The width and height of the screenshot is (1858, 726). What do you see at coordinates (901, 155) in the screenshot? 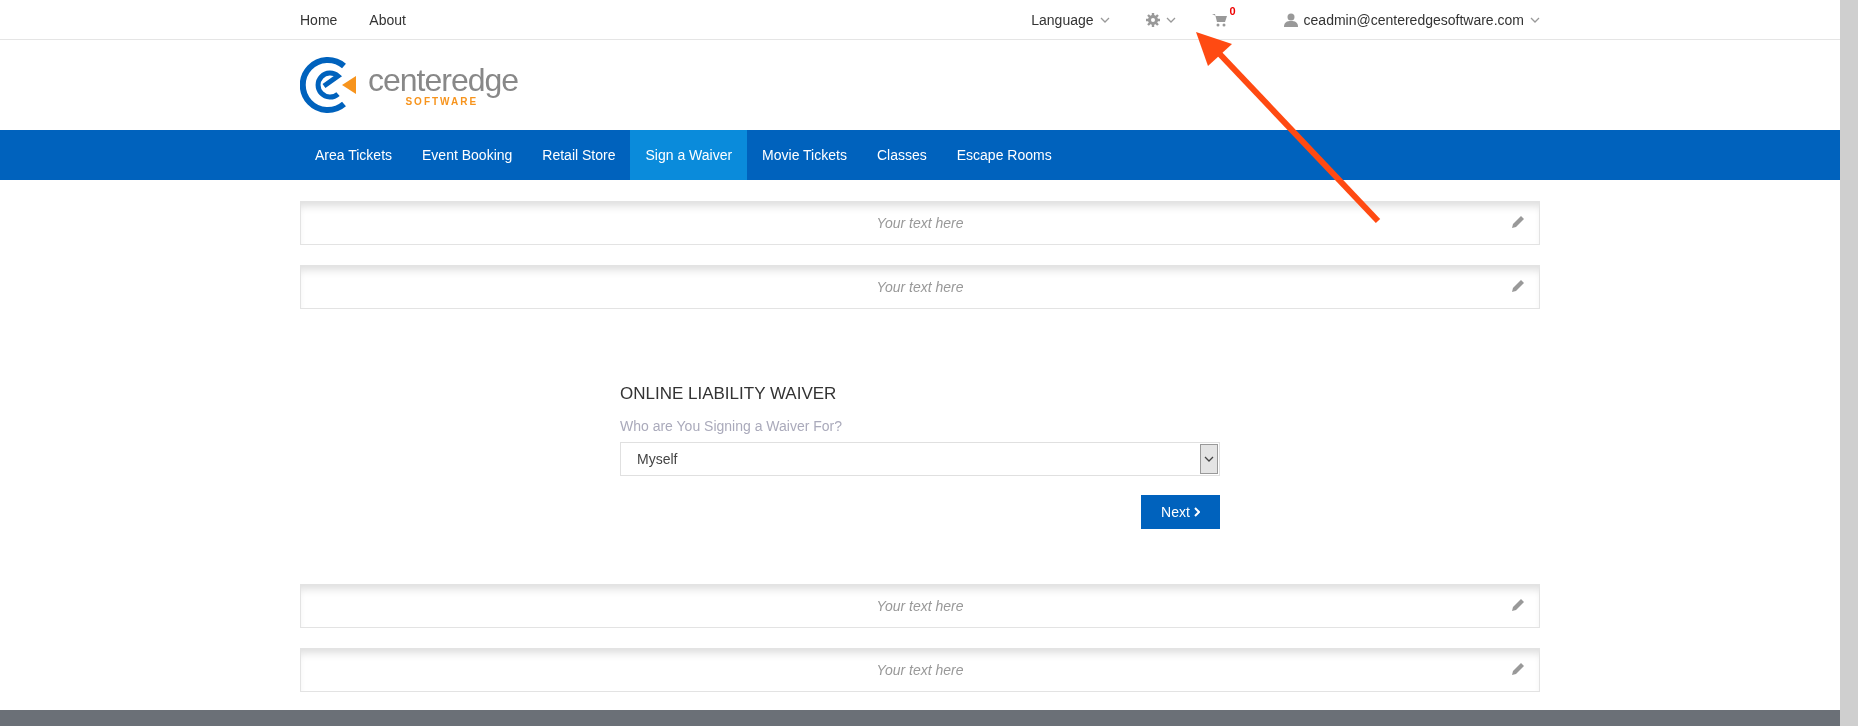
I see `nav-tab: Classes` at bounding box center [901, 155].